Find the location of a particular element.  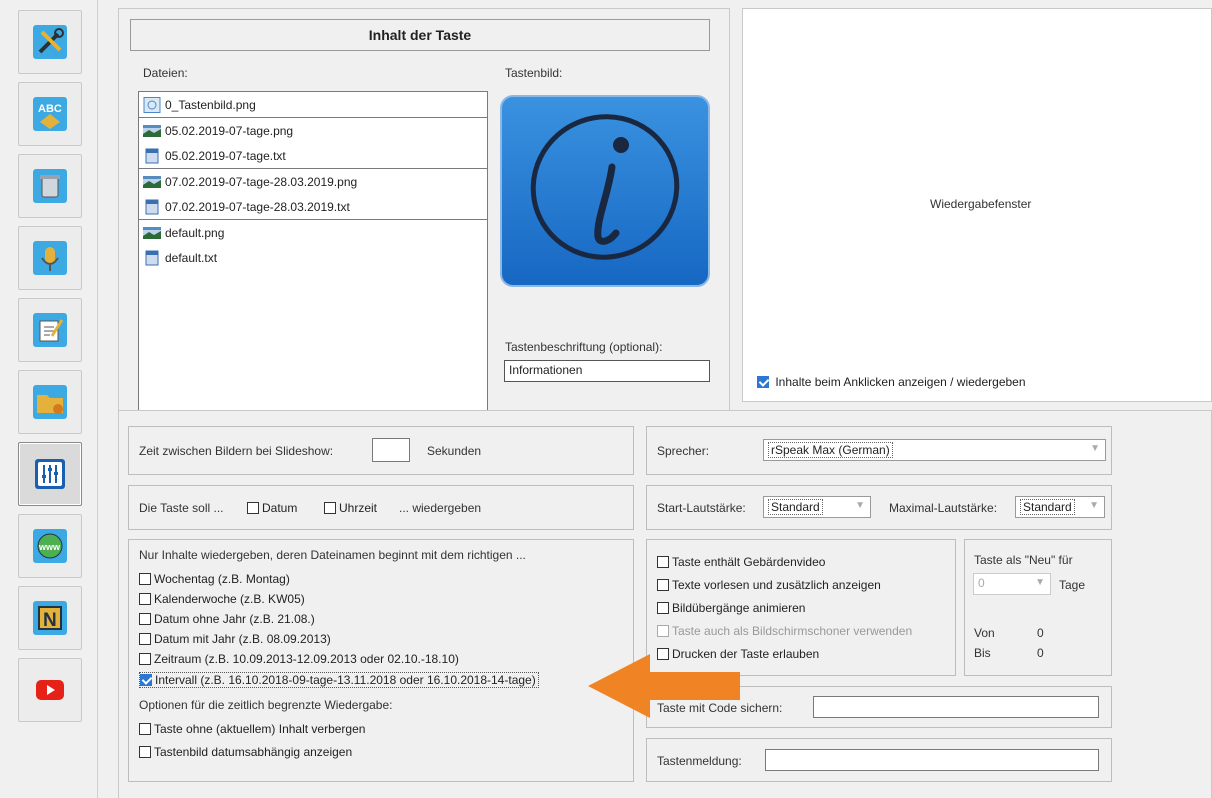

svg-text: ABC is located at coordinates (50, 109).